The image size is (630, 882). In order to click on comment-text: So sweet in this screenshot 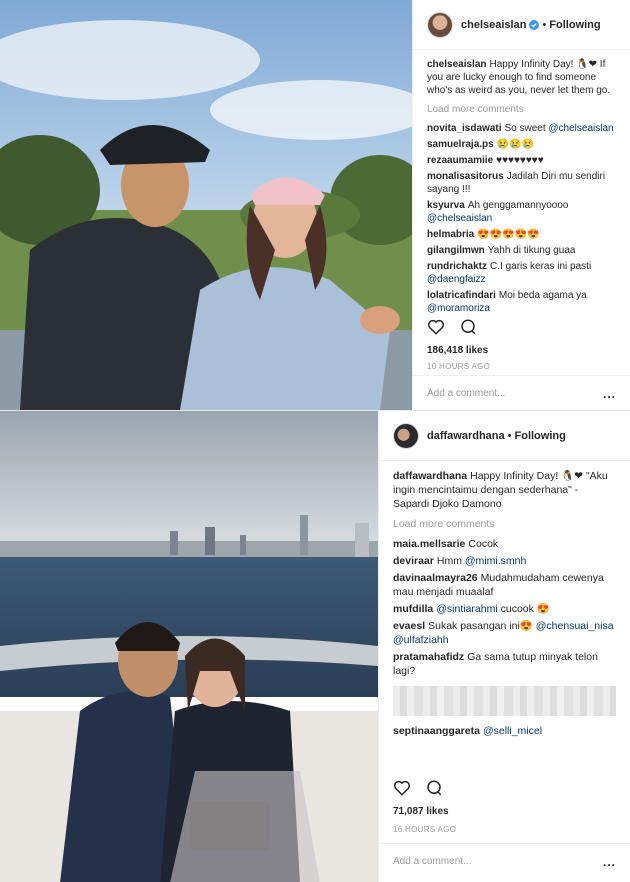, I will do `click(526, 128)`.